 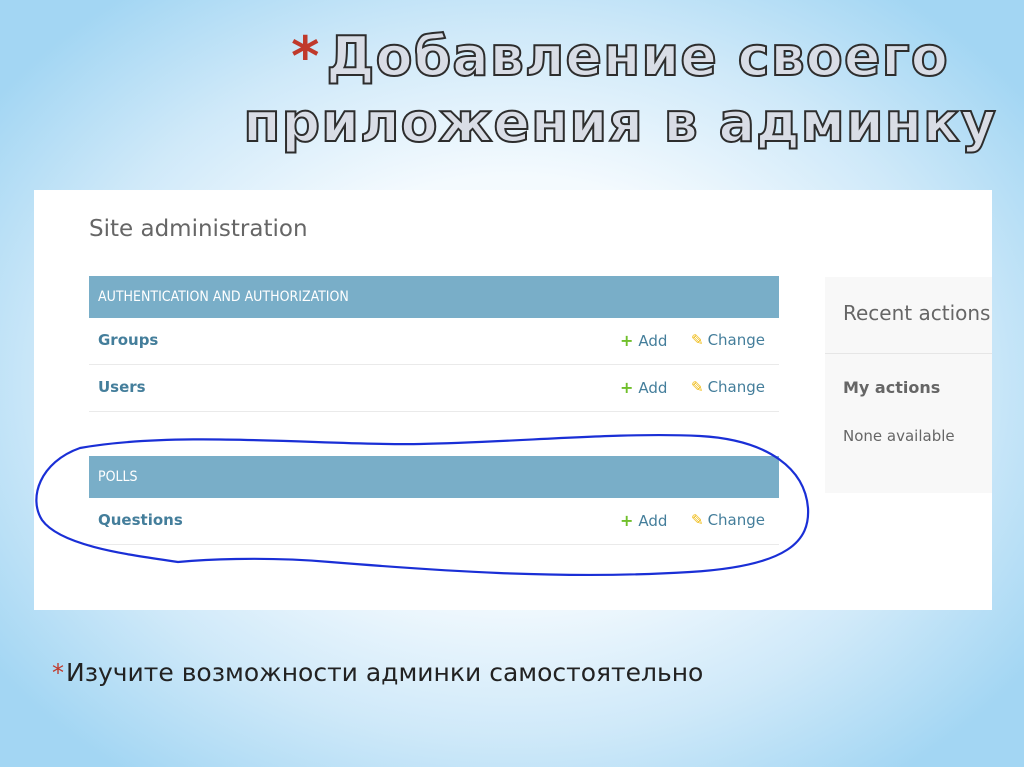 I want to click on change-users-button: ✎ Change, so click(x=728, y=387).